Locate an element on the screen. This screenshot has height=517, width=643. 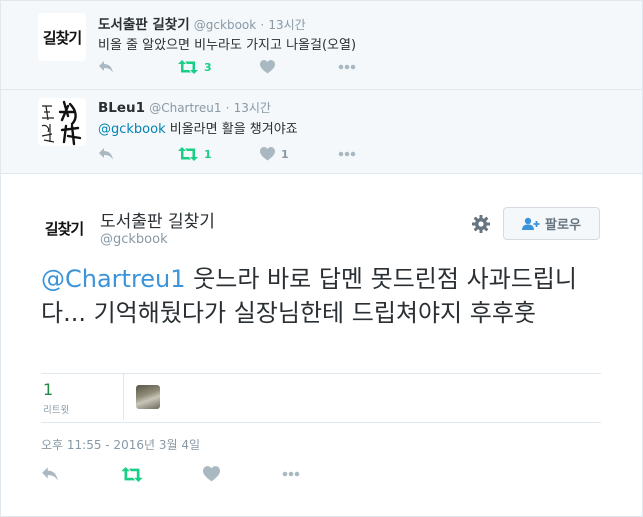
gear-icon is located at coordinates (481, 224).